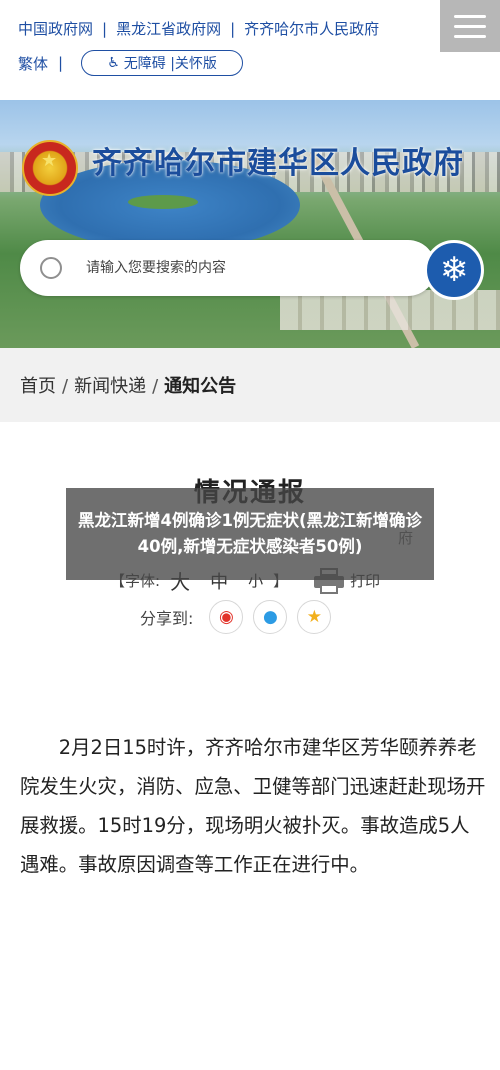  What do you see at coordinates (168, 28) in the screenshot?
I see `link-province-gov: 黑龙江省政府网` at bounding box center [168, 28].